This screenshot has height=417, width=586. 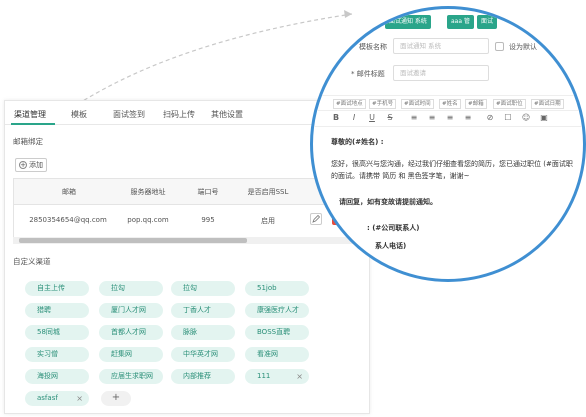 I want to click on add-channel-button: +, so click(x=116, y=398).